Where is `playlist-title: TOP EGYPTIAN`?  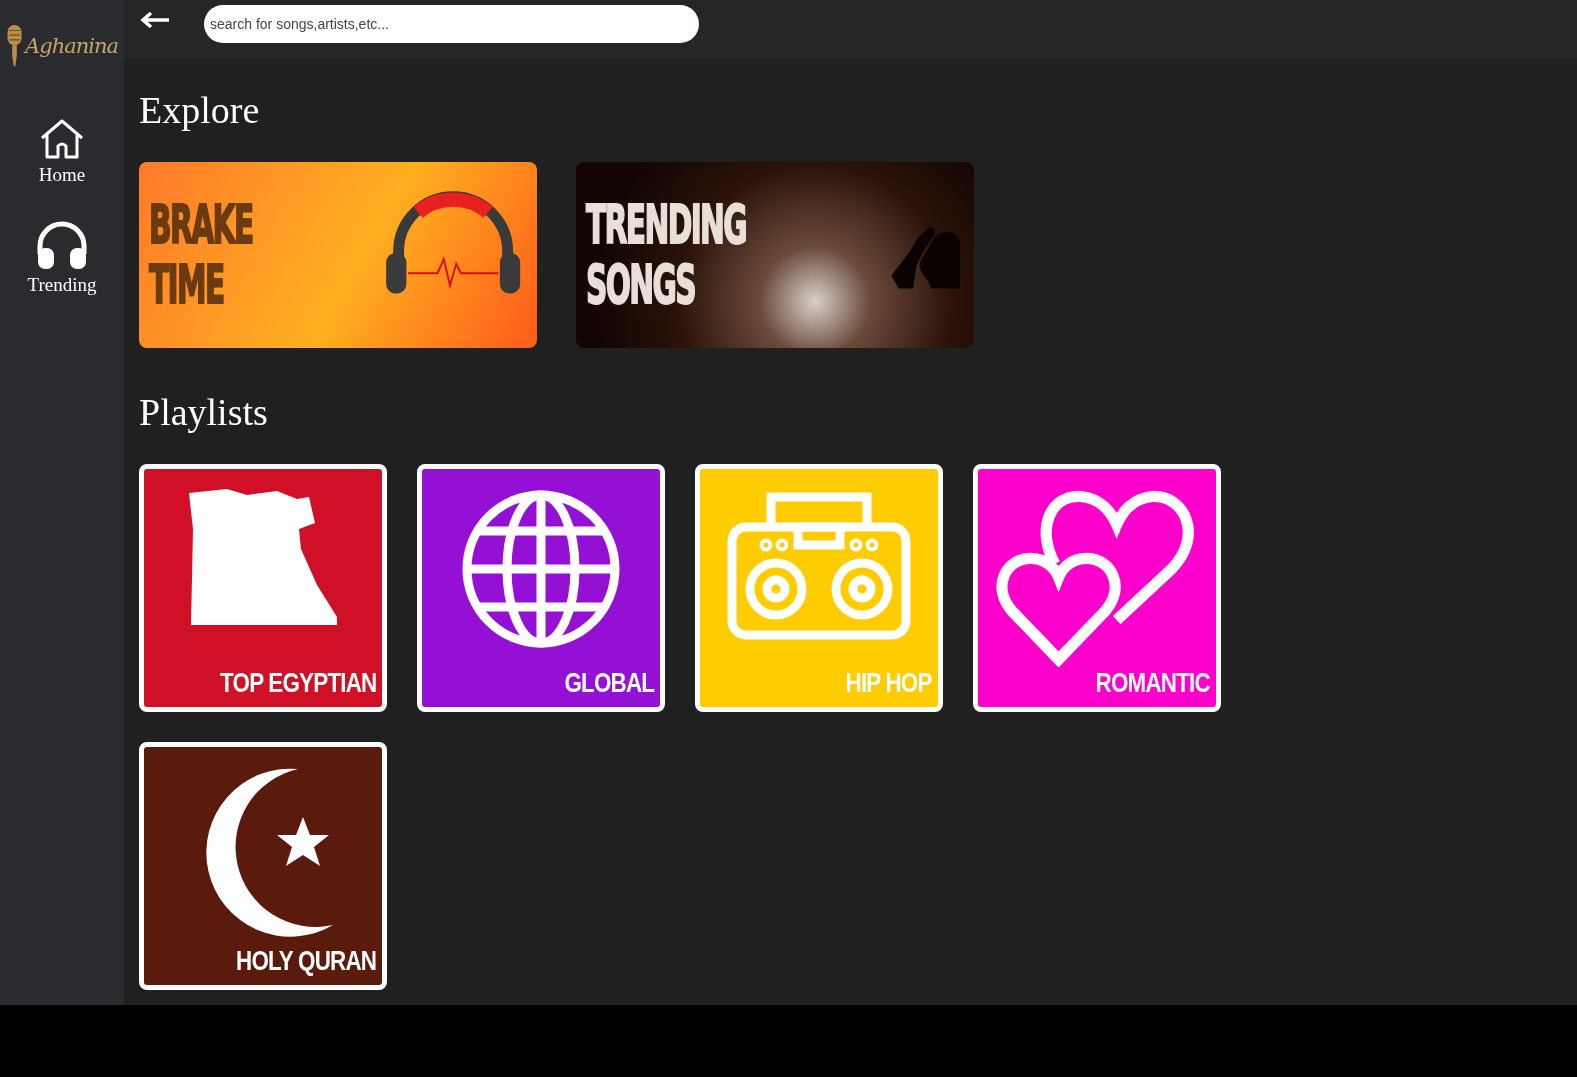
playlist-title: TOP EGYPTIAN is located at coordinates (297, 683).